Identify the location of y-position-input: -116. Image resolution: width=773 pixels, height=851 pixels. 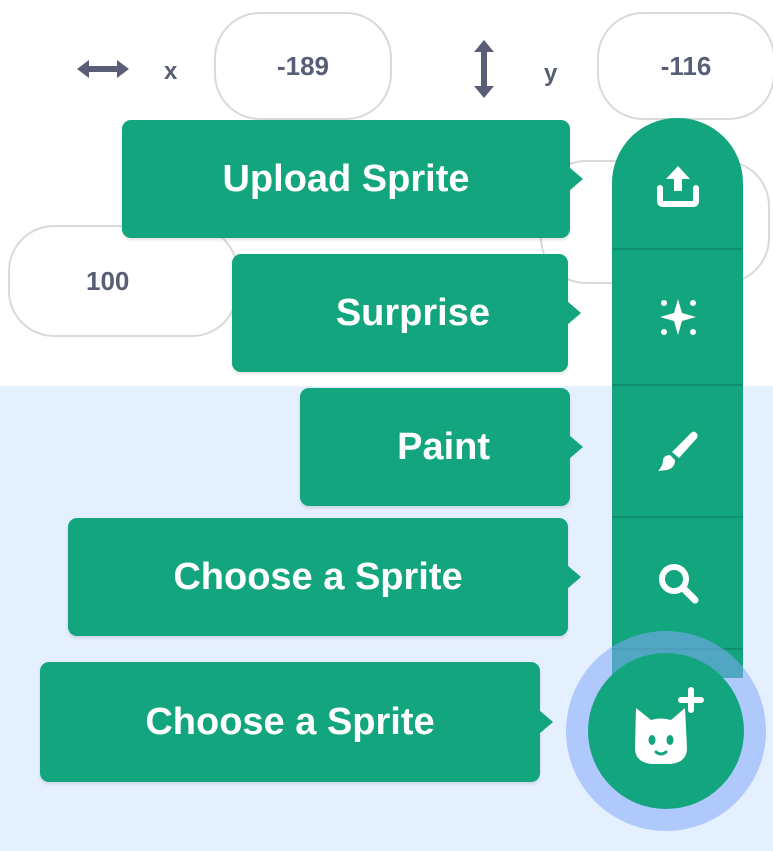
(685, 66).